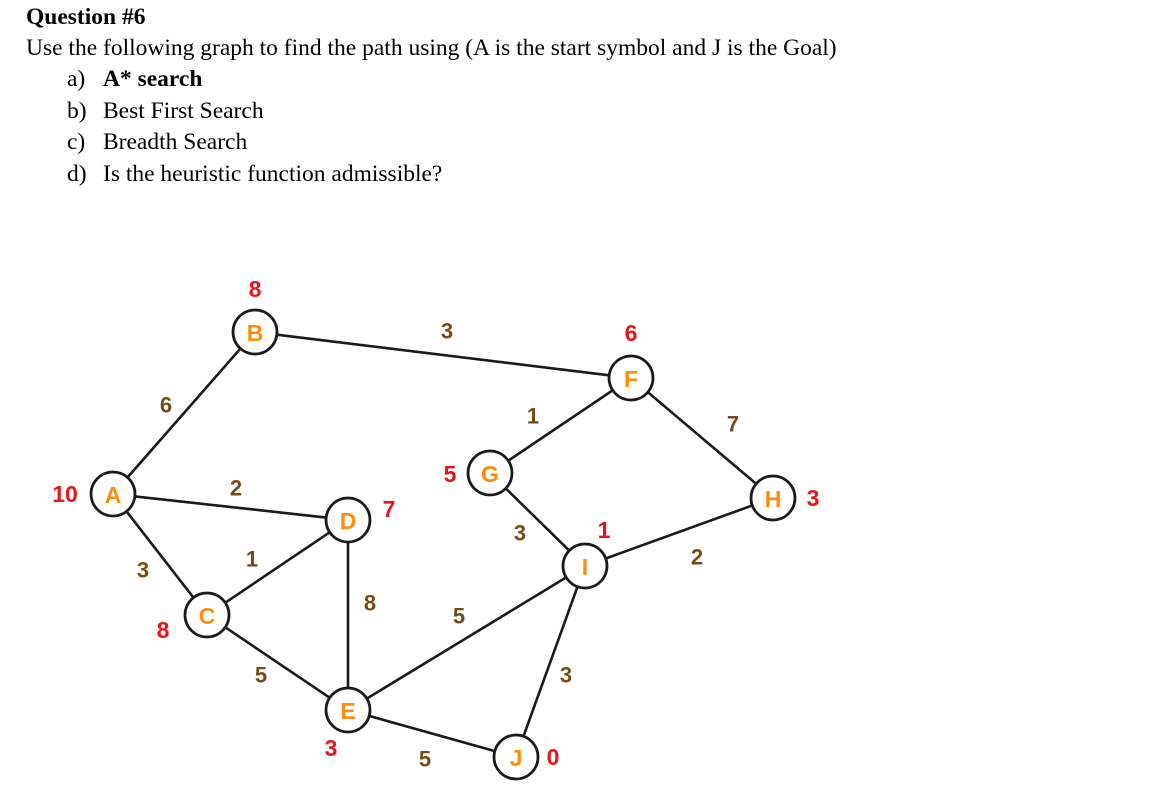 The height and width of the screenshot is (790, 1151). What do you see at coordinates (447, 331) in the screenshot?
I see `edge-weight-b-f: 3` at bounding box center [447, 331].